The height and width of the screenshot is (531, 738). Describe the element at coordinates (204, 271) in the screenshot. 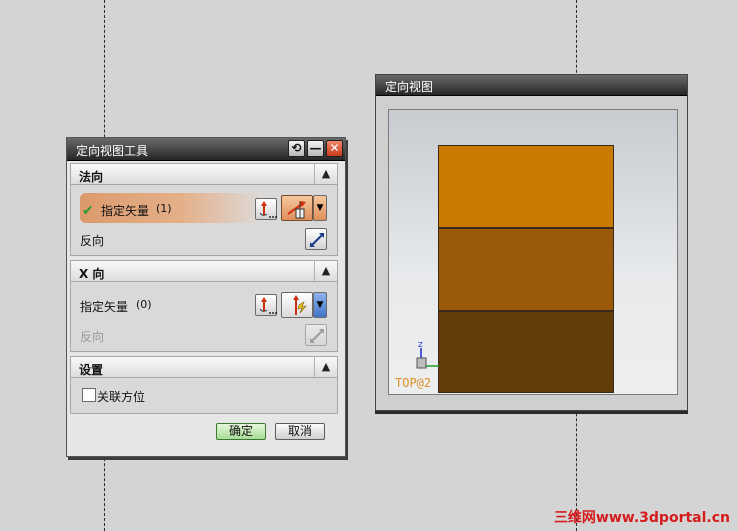

I see `section-header-x-direction: X 向 ▲` at that location.